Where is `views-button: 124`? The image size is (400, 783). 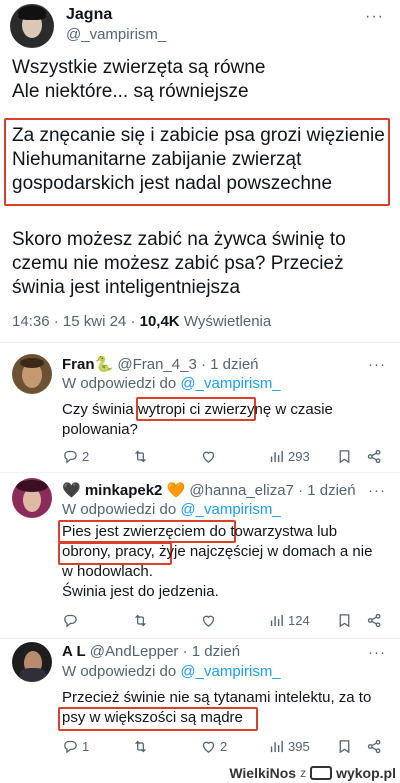 views-button: 124 is located at coordinates (289, 620).